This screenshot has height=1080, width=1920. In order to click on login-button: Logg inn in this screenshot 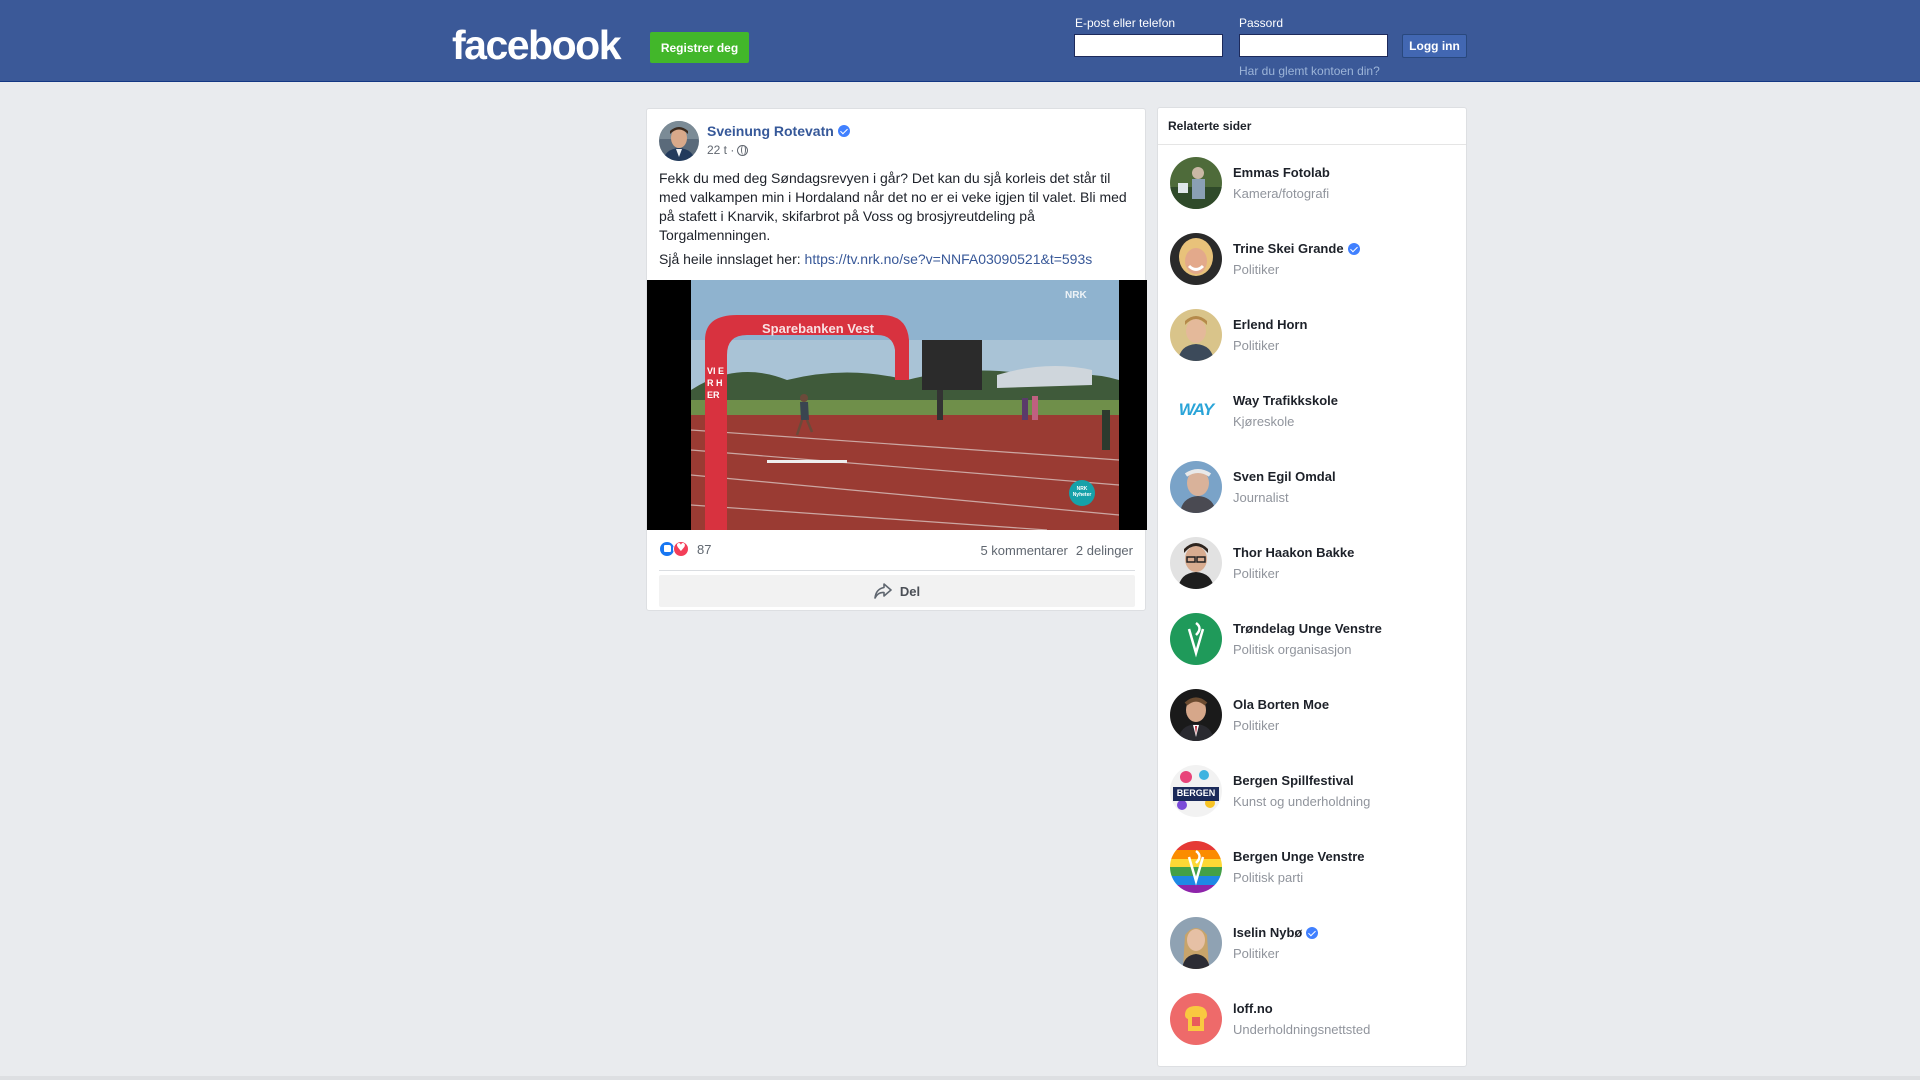, I will do `click(1434, 46)`.